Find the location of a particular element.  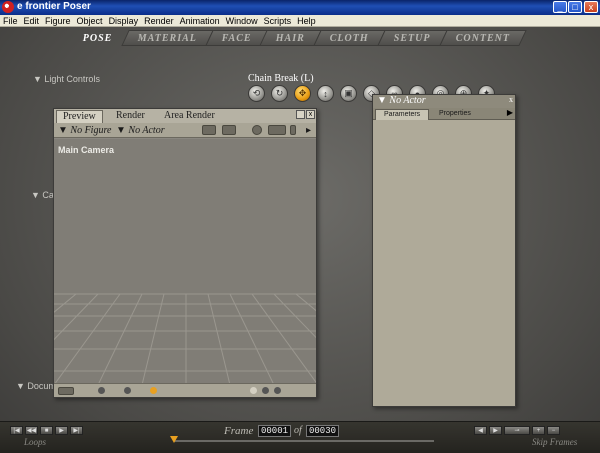

tab-face: FACE is located at coordinates (236, 38).